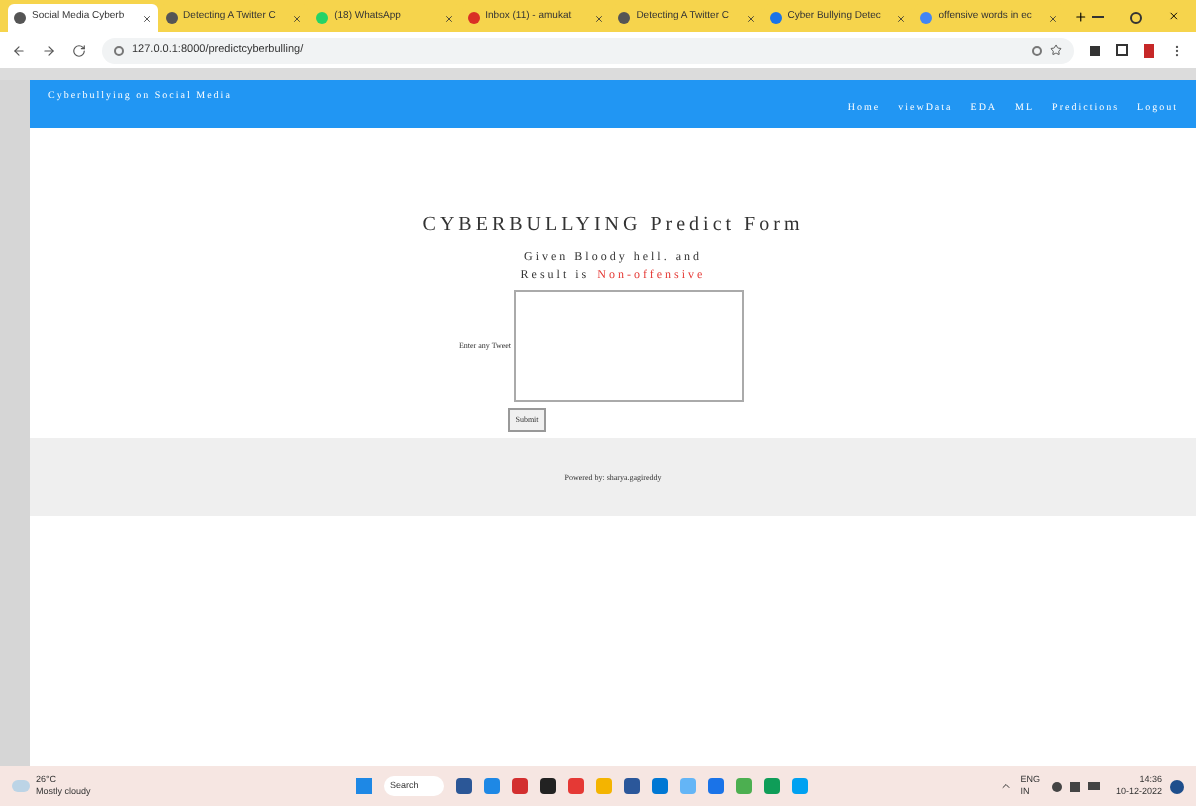 The image size is (1196, 806). Describe the element at coordinates (628, 346) in the screenshot. I see `tweet-field` at that location.